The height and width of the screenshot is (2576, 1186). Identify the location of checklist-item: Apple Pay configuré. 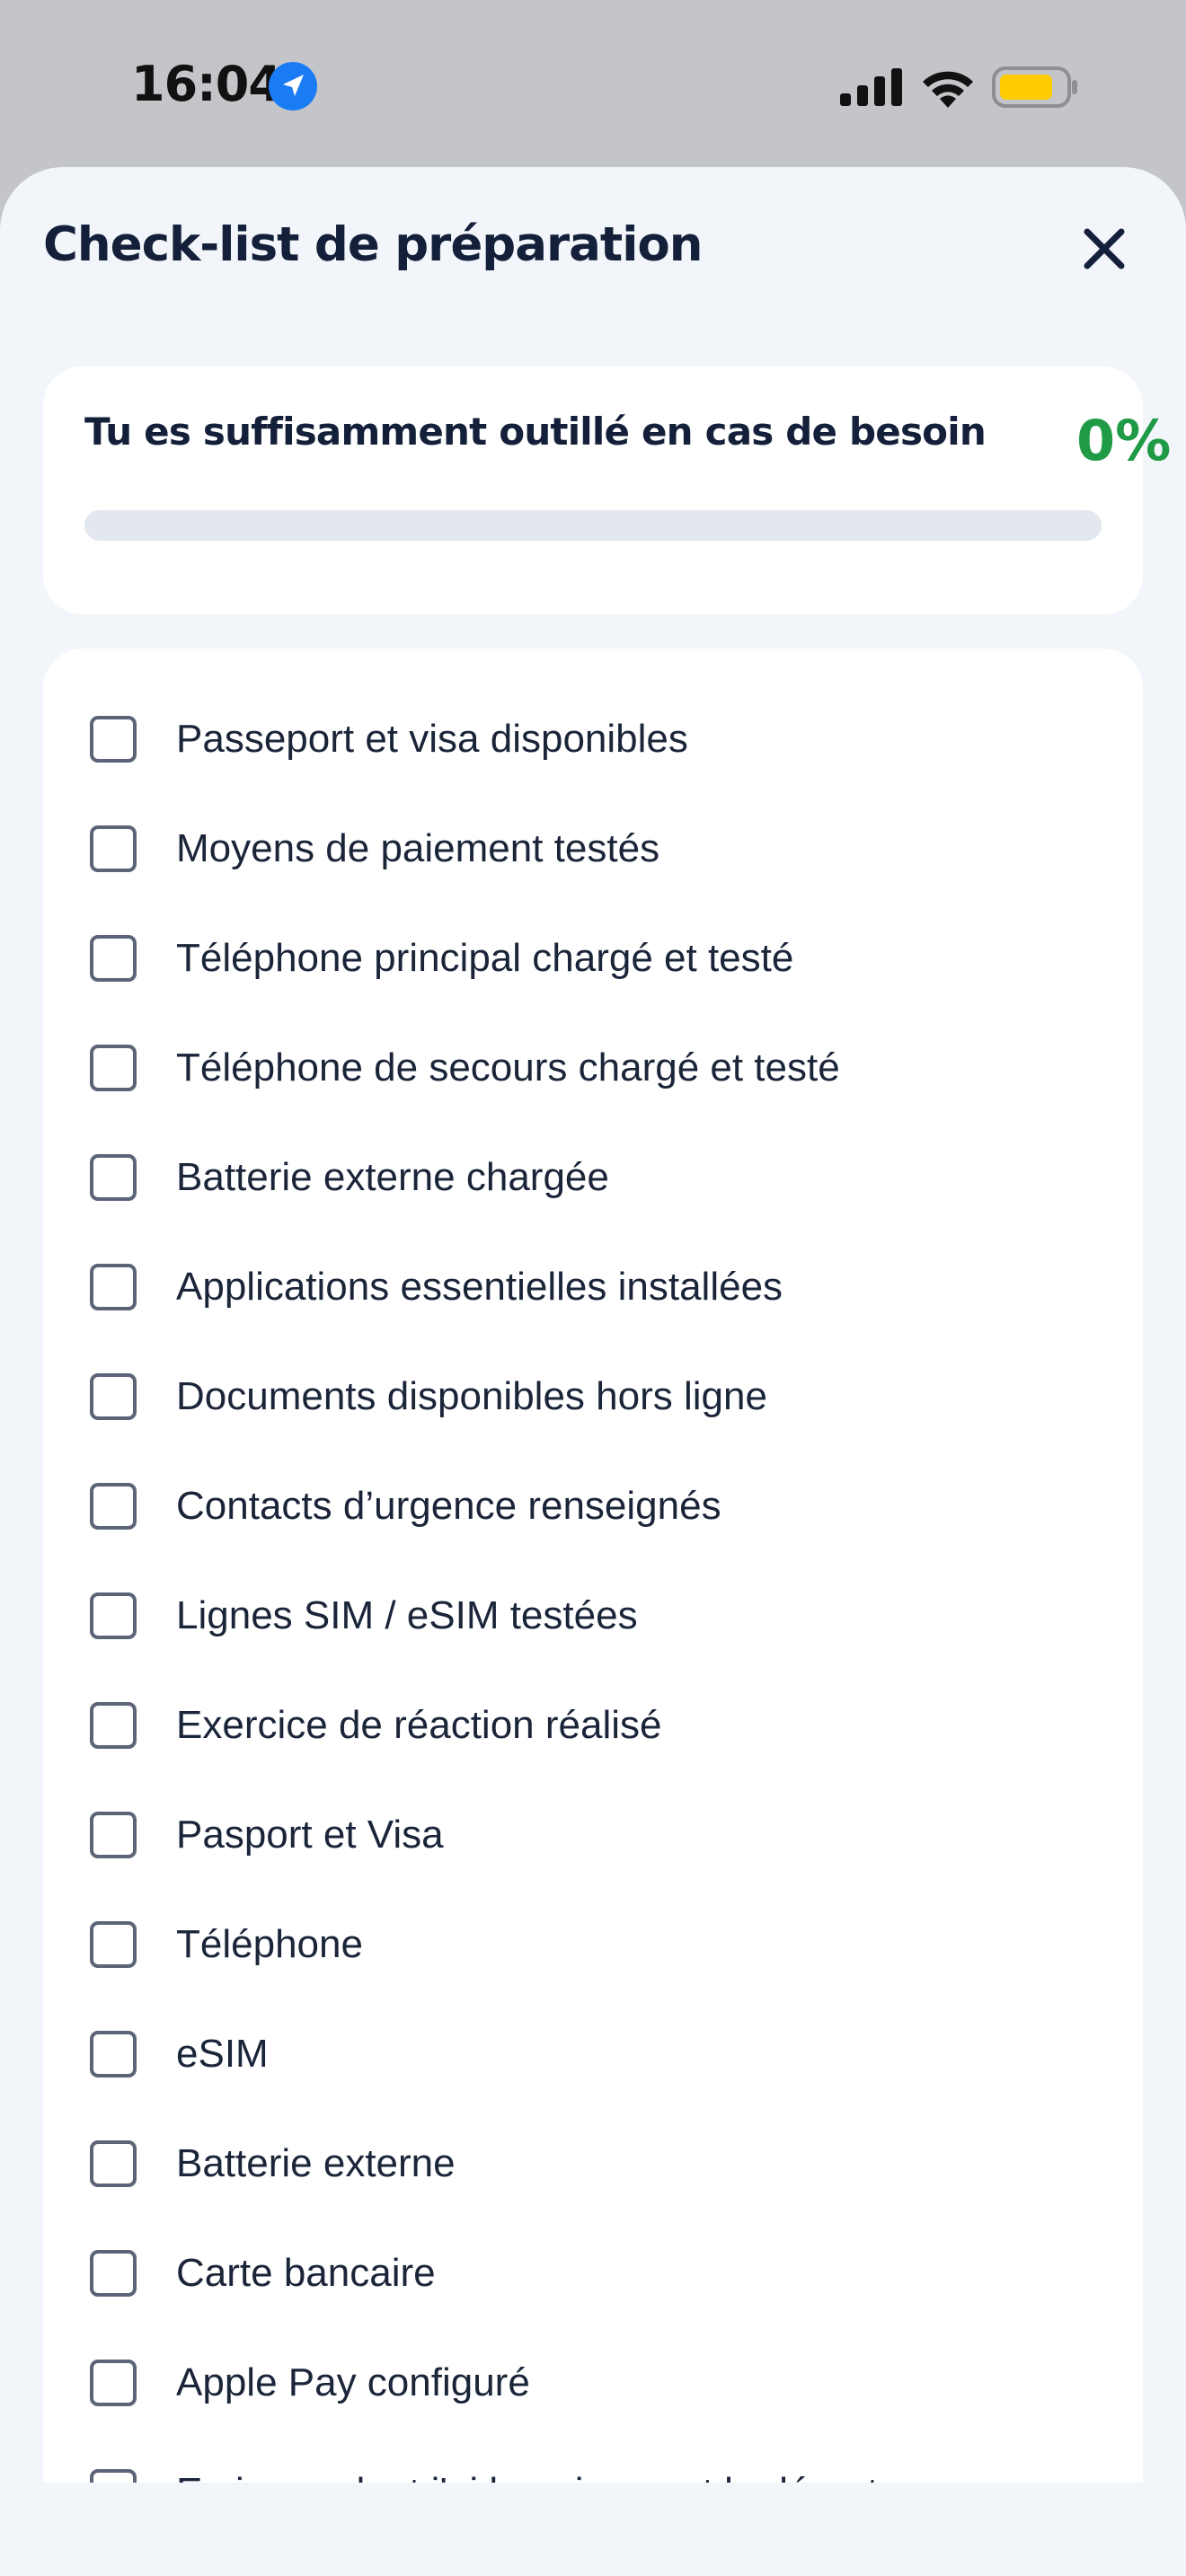
(593, 2383).